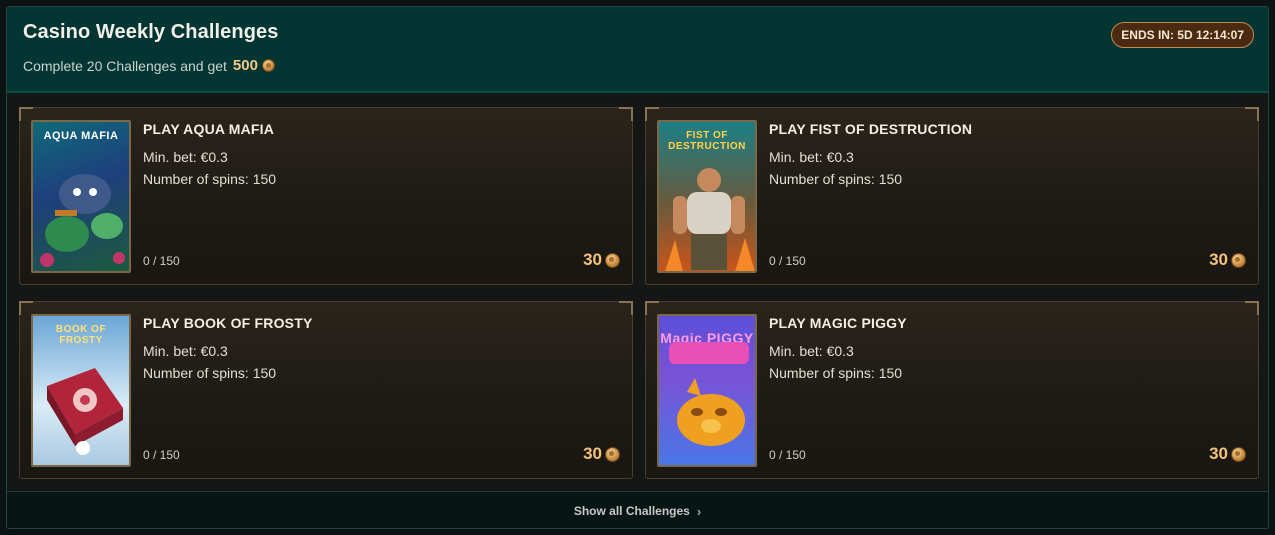 The image size is (1275, 535). I want to click on challenge-subtitle: Complete 20 Challenges and get 500, so click(149, 65).